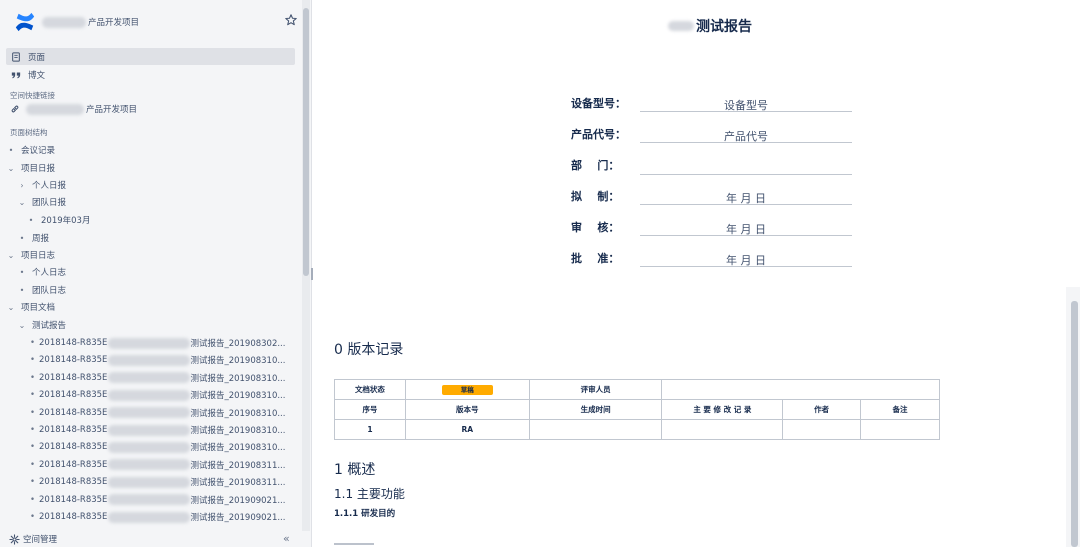 This screenshot has height=547, width=1080. Describe the element at coordinates (150, 56) in the screenshot. I see `nav-pages: 页面` at that location.